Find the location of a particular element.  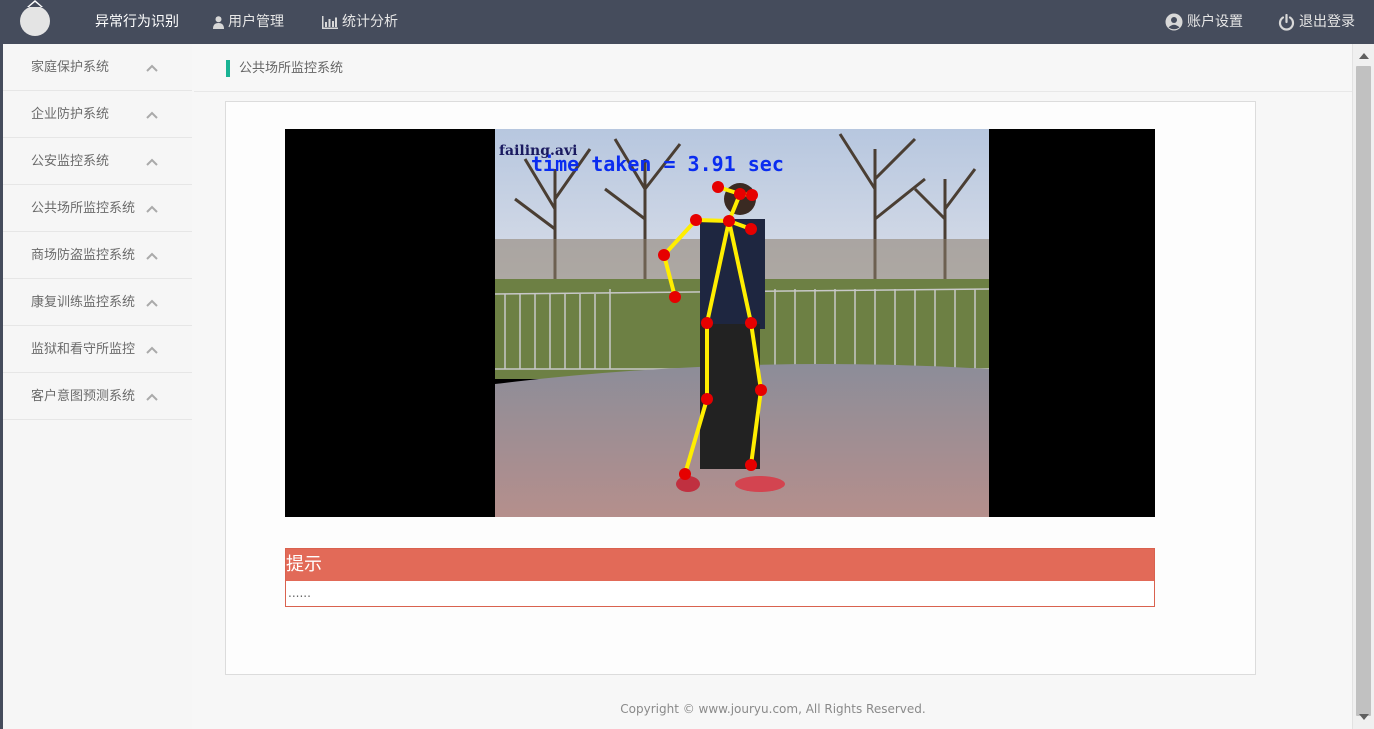

scroll-thumb is located at coordinates (1363, 391).